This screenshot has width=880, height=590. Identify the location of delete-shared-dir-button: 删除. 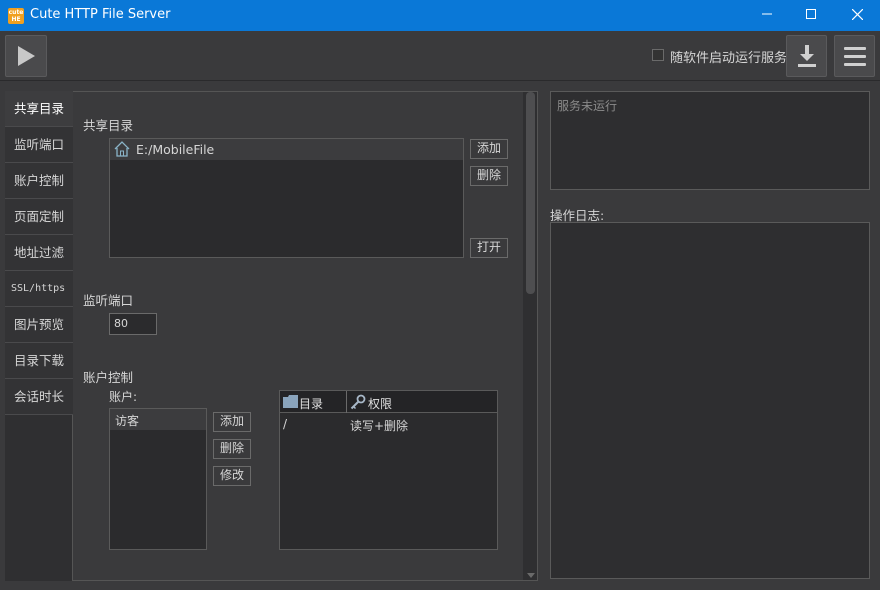
(489, 176).